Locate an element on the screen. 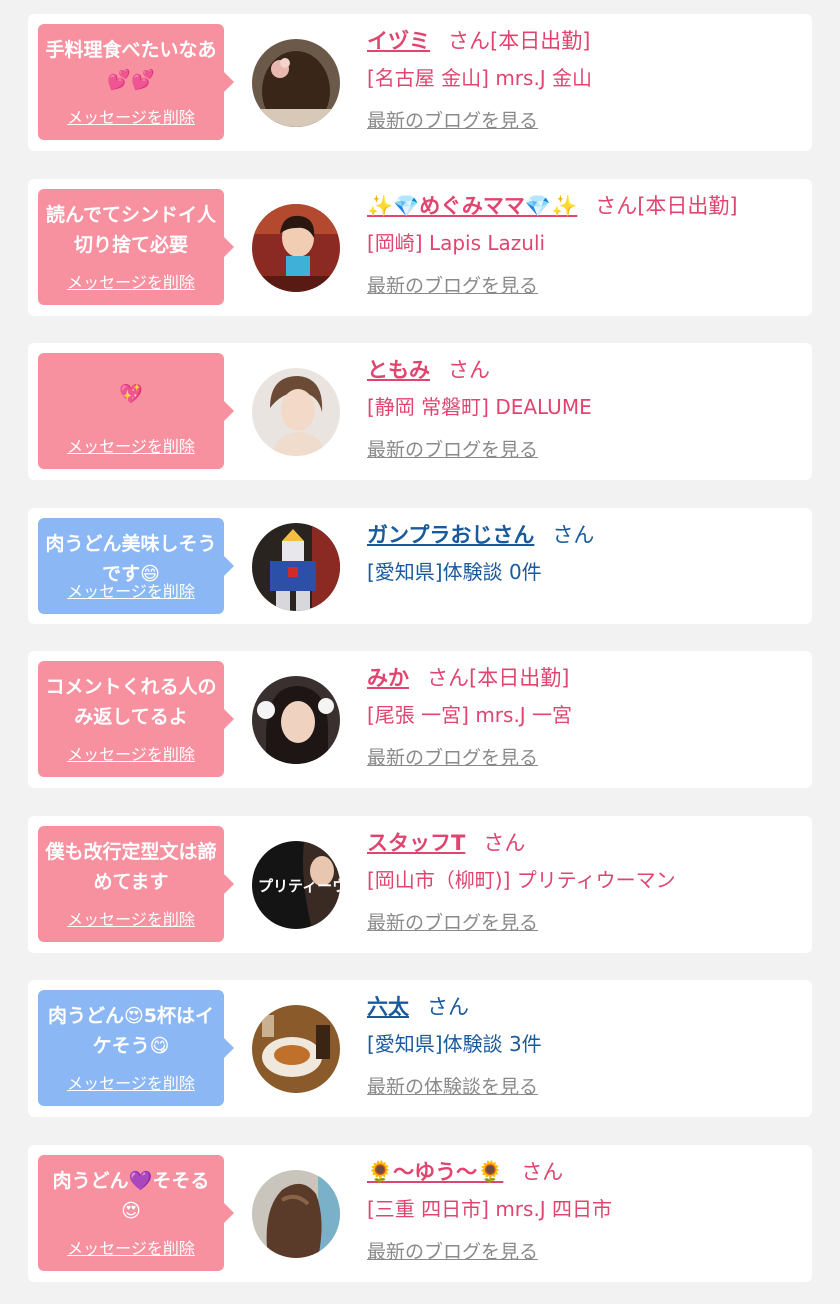 This screenshot has width=840, height=1304. avatar-logo-text: プリティーウーマ is located at coordinates (299, 886).